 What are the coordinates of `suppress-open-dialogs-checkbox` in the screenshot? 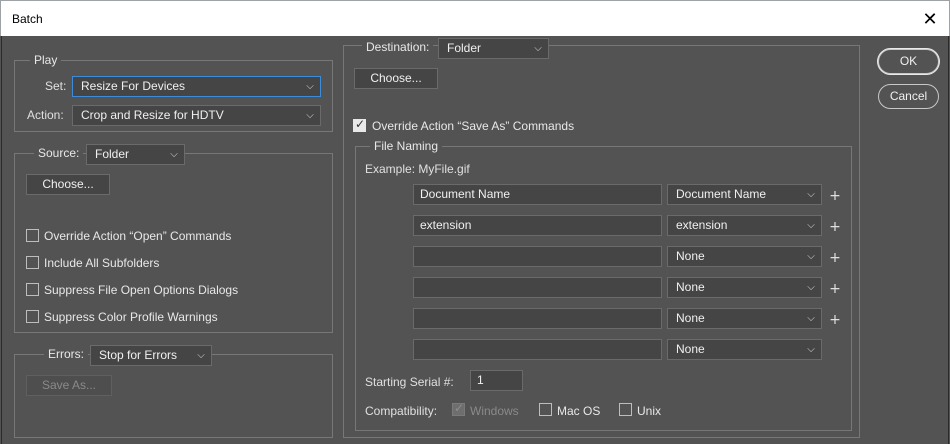 It's located at (32, 289).